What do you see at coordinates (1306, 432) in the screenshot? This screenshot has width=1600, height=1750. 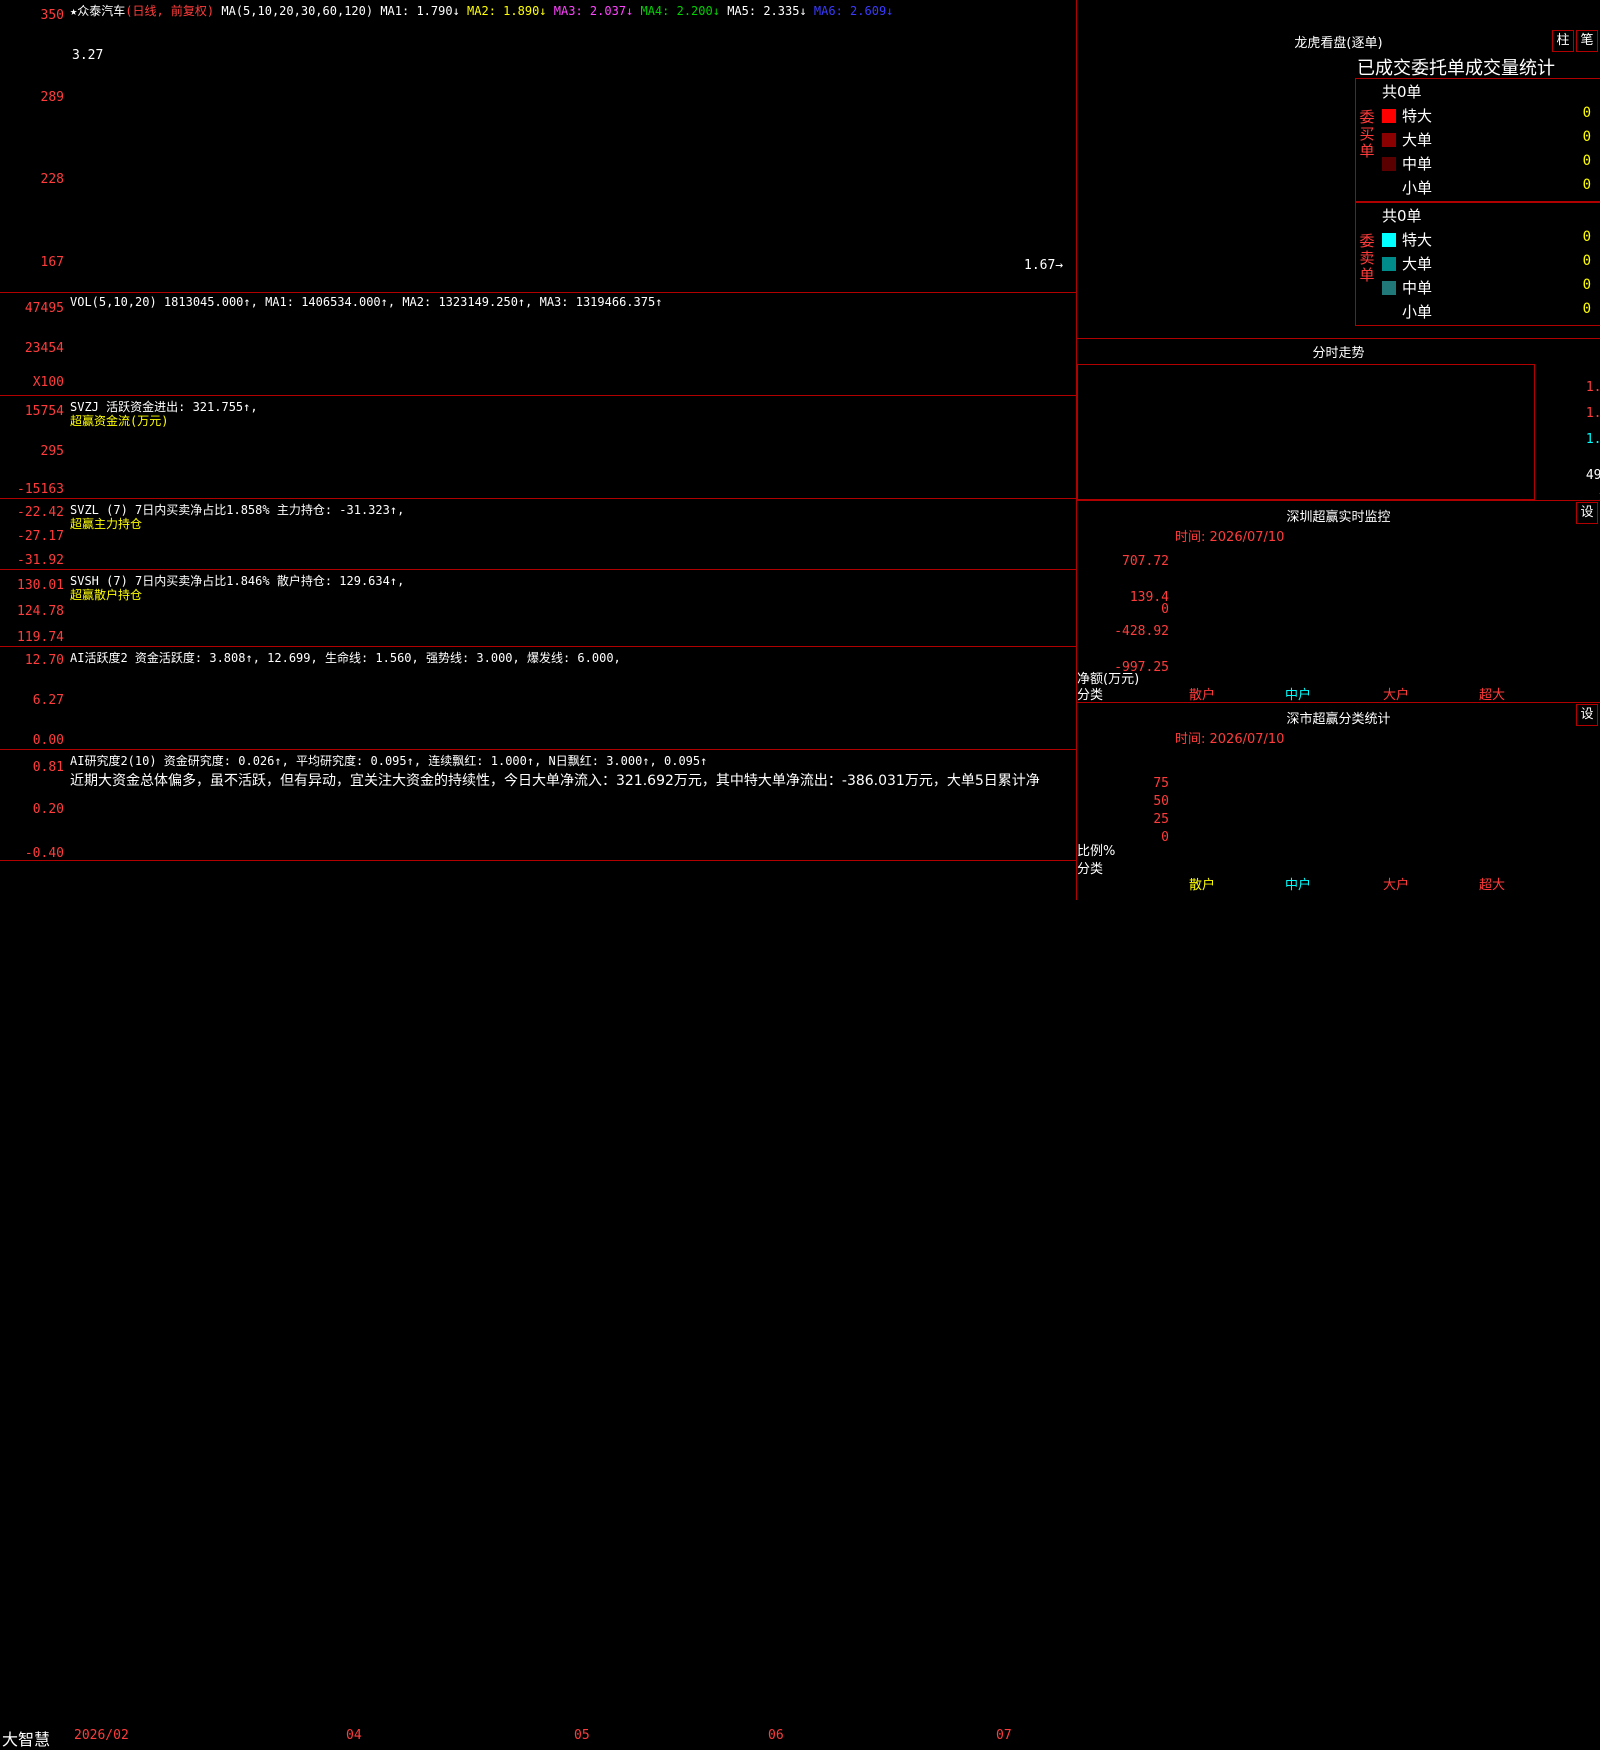 I see `fenshi-chart` at bounding box center [1306, 432].